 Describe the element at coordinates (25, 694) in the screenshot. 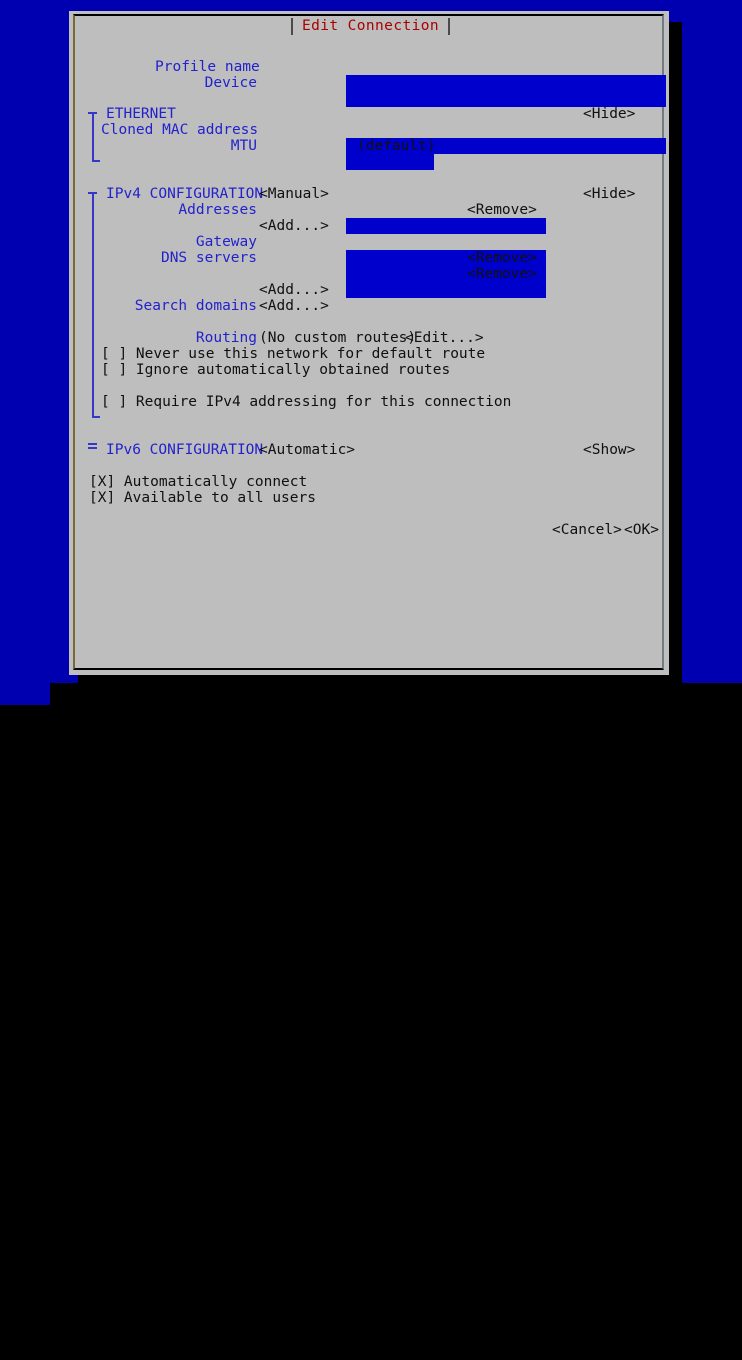

I see `terminal-bottom-left-strip` at that location.